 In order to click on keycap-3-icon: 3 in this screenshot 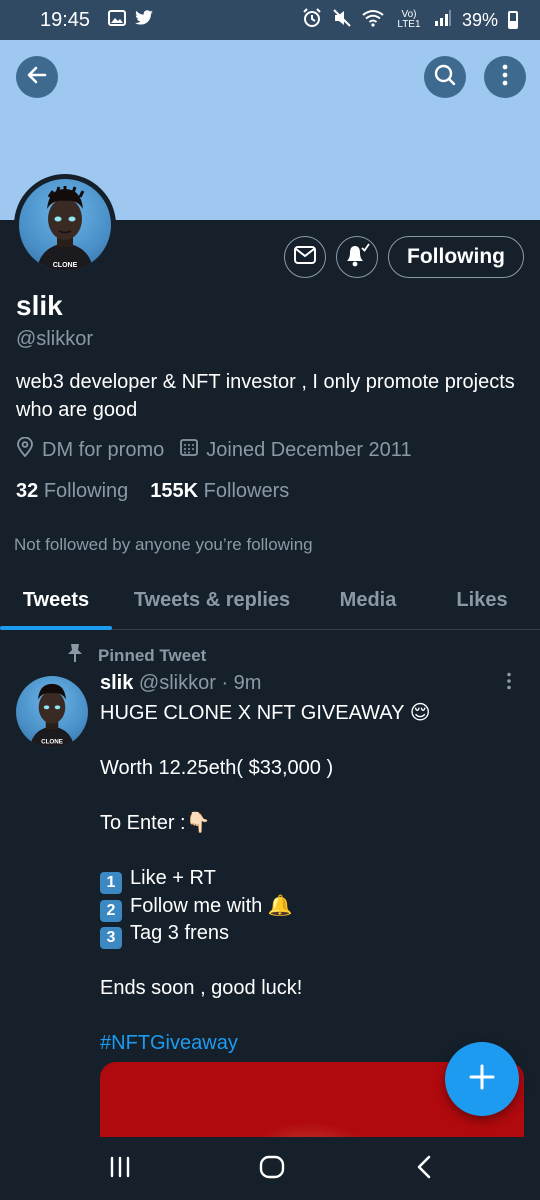, I will do `click(111, 938)`.